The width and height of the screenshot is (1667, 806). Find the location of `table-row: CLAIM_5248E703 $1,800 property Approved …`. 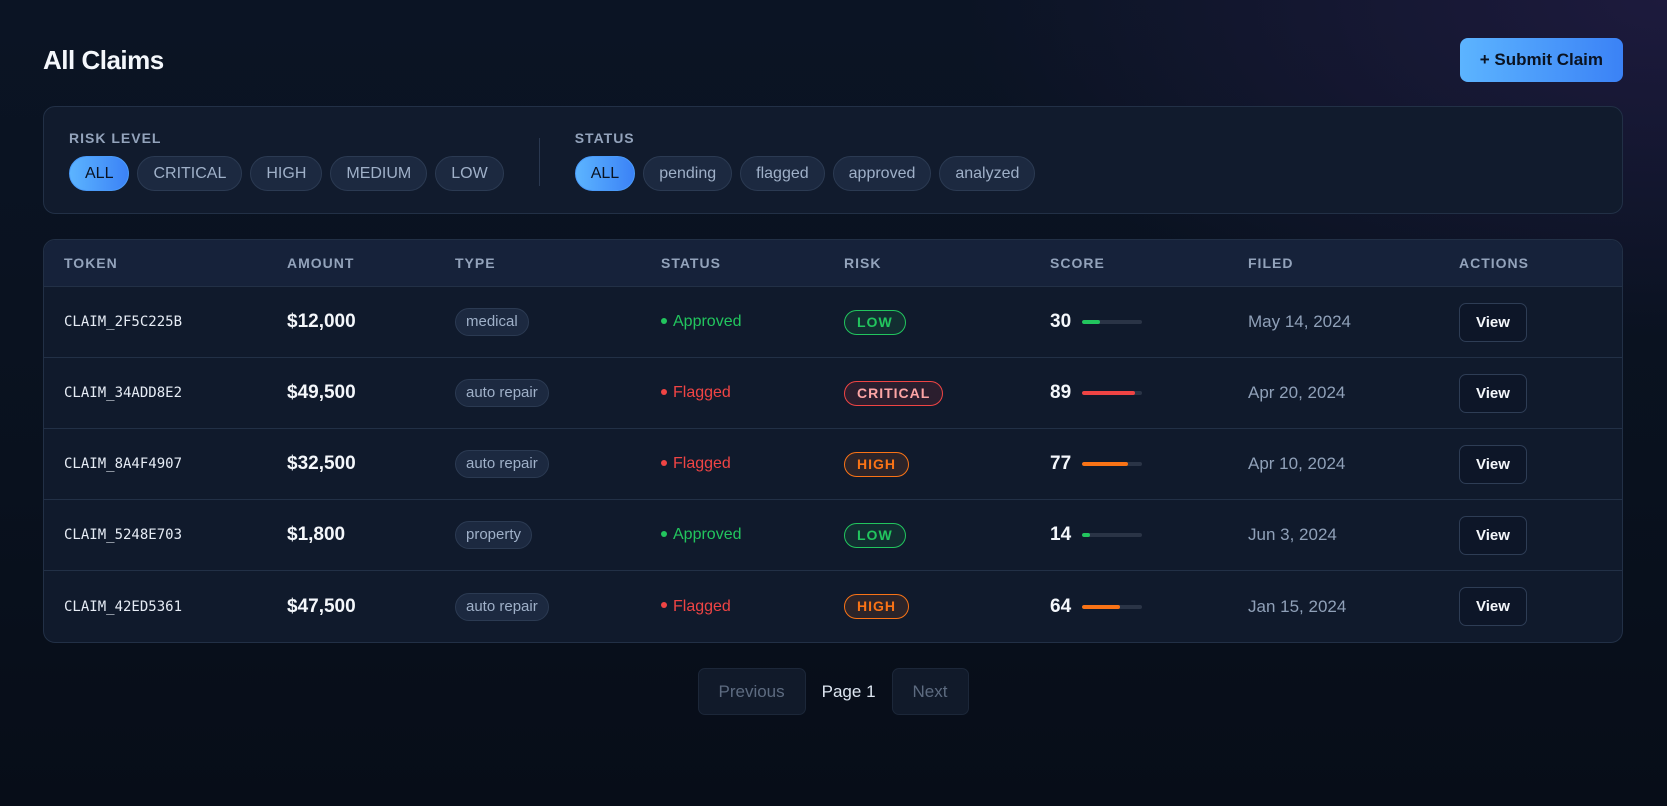

table-row: CLAIM_5248E703 $1,800 property Approved … is located at coordinates (833, 535).